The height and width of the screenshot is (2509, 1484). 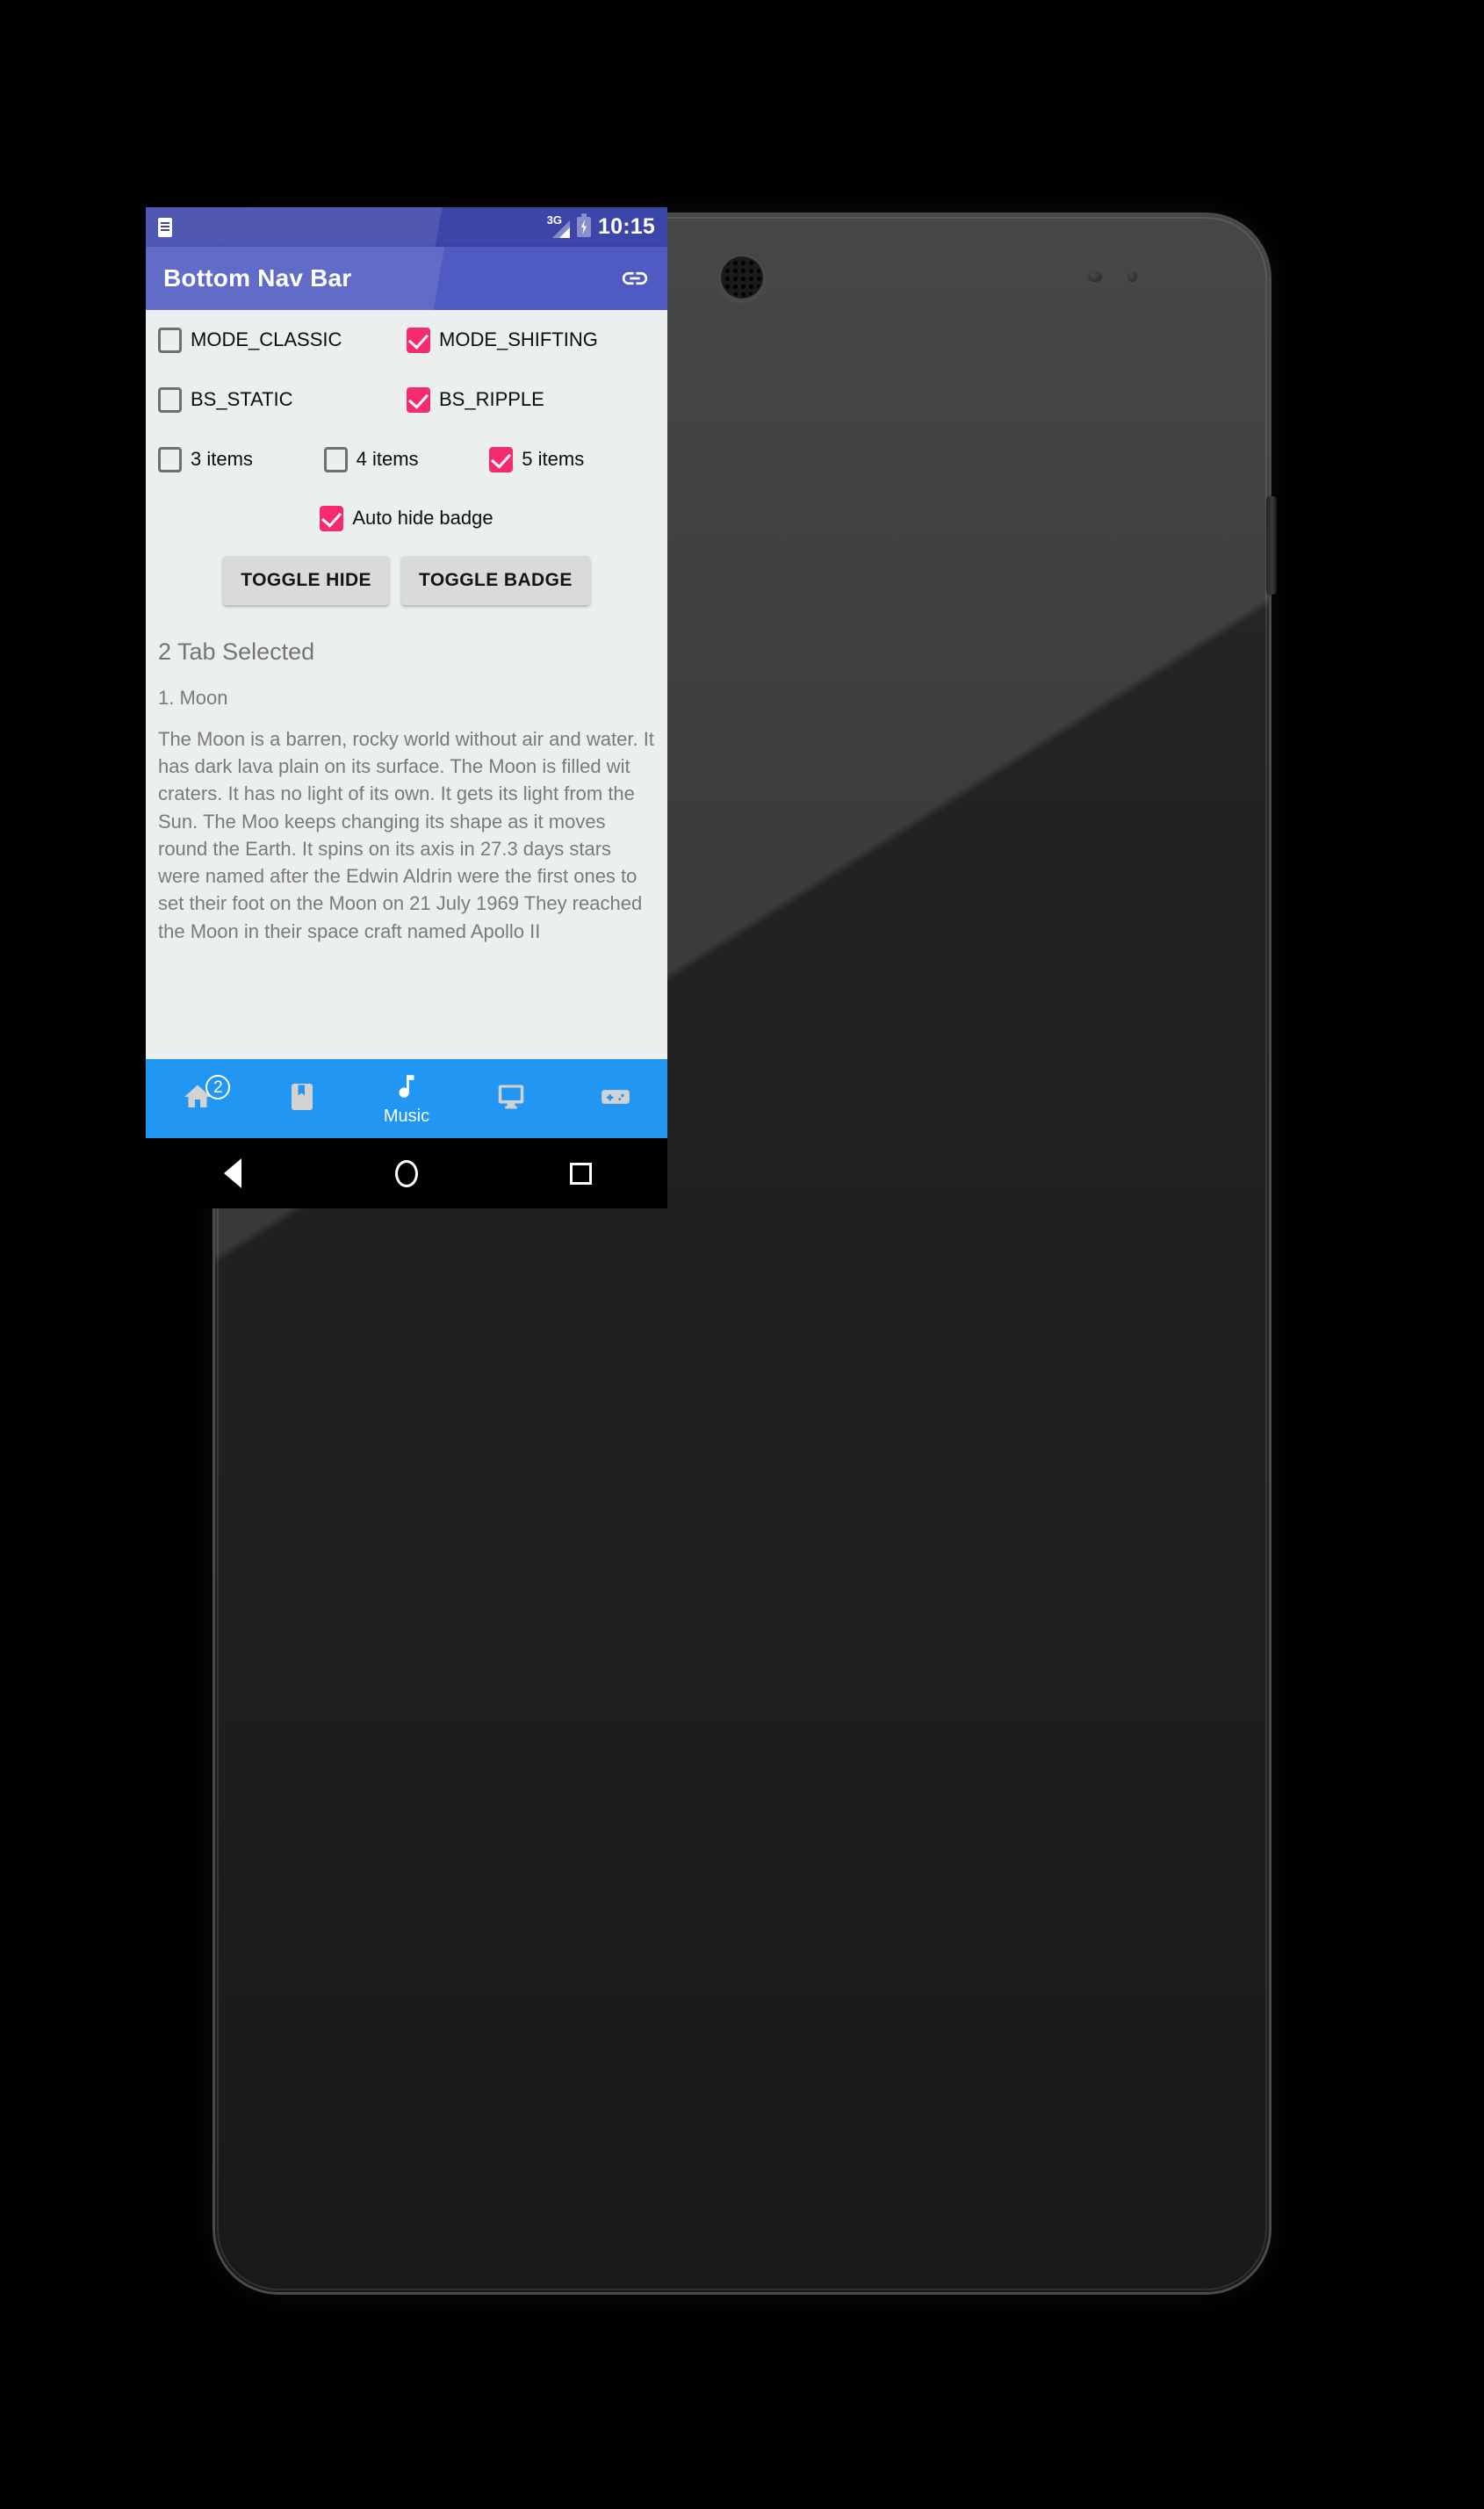 What do you see at coordinates (236, 651) in the screenshot?
I see `tab-status-text: 2 Tab Selected` at bounding box center [236, 651].